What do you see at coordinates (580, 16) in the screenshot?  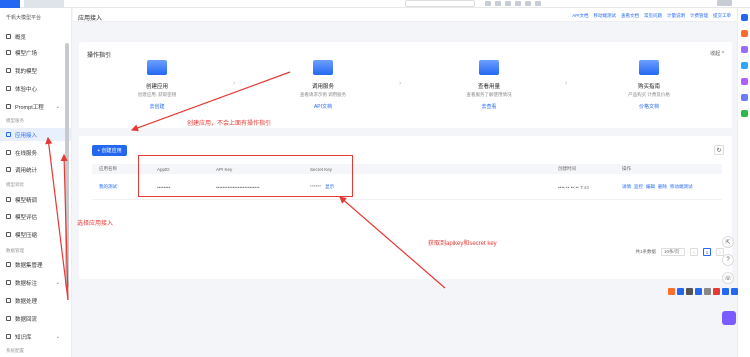 I see `header-link-api-doc: API文档` at bounding box center [580, 16].